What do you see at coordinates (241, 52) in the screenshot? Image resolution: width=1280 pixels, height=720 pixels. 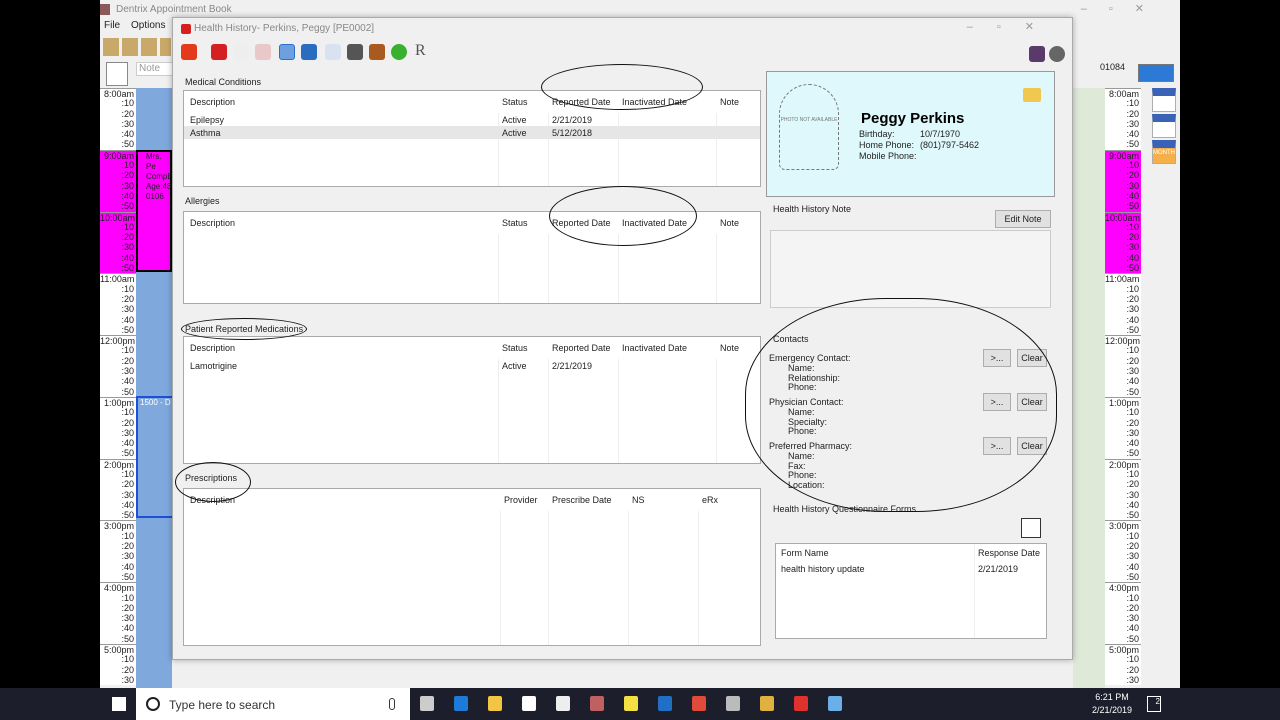 I see `blank-cross-icon` at bounding box center [241, 52].